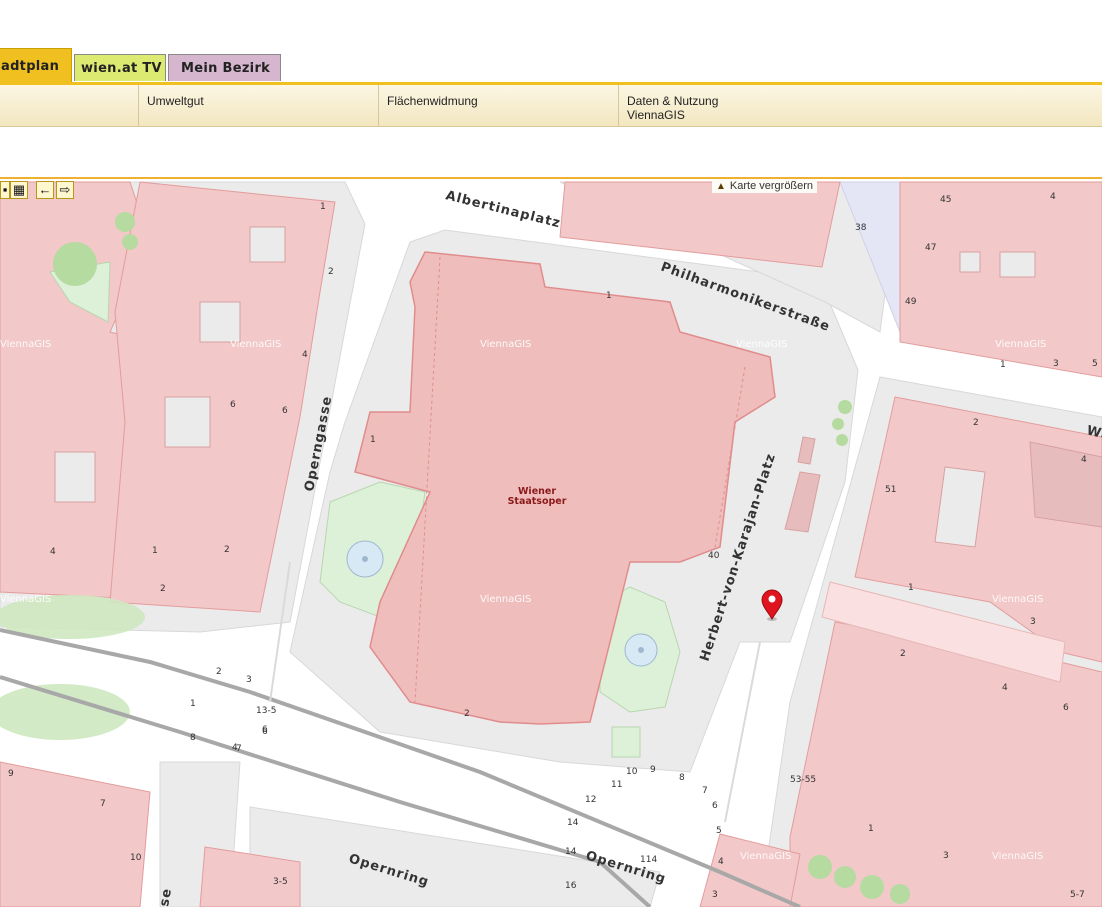  What do you see at coordinates (175, 101) in the screenshot?
I see `menu-umweltgut-label: Umweltgut` at bounding box center [175, 101].